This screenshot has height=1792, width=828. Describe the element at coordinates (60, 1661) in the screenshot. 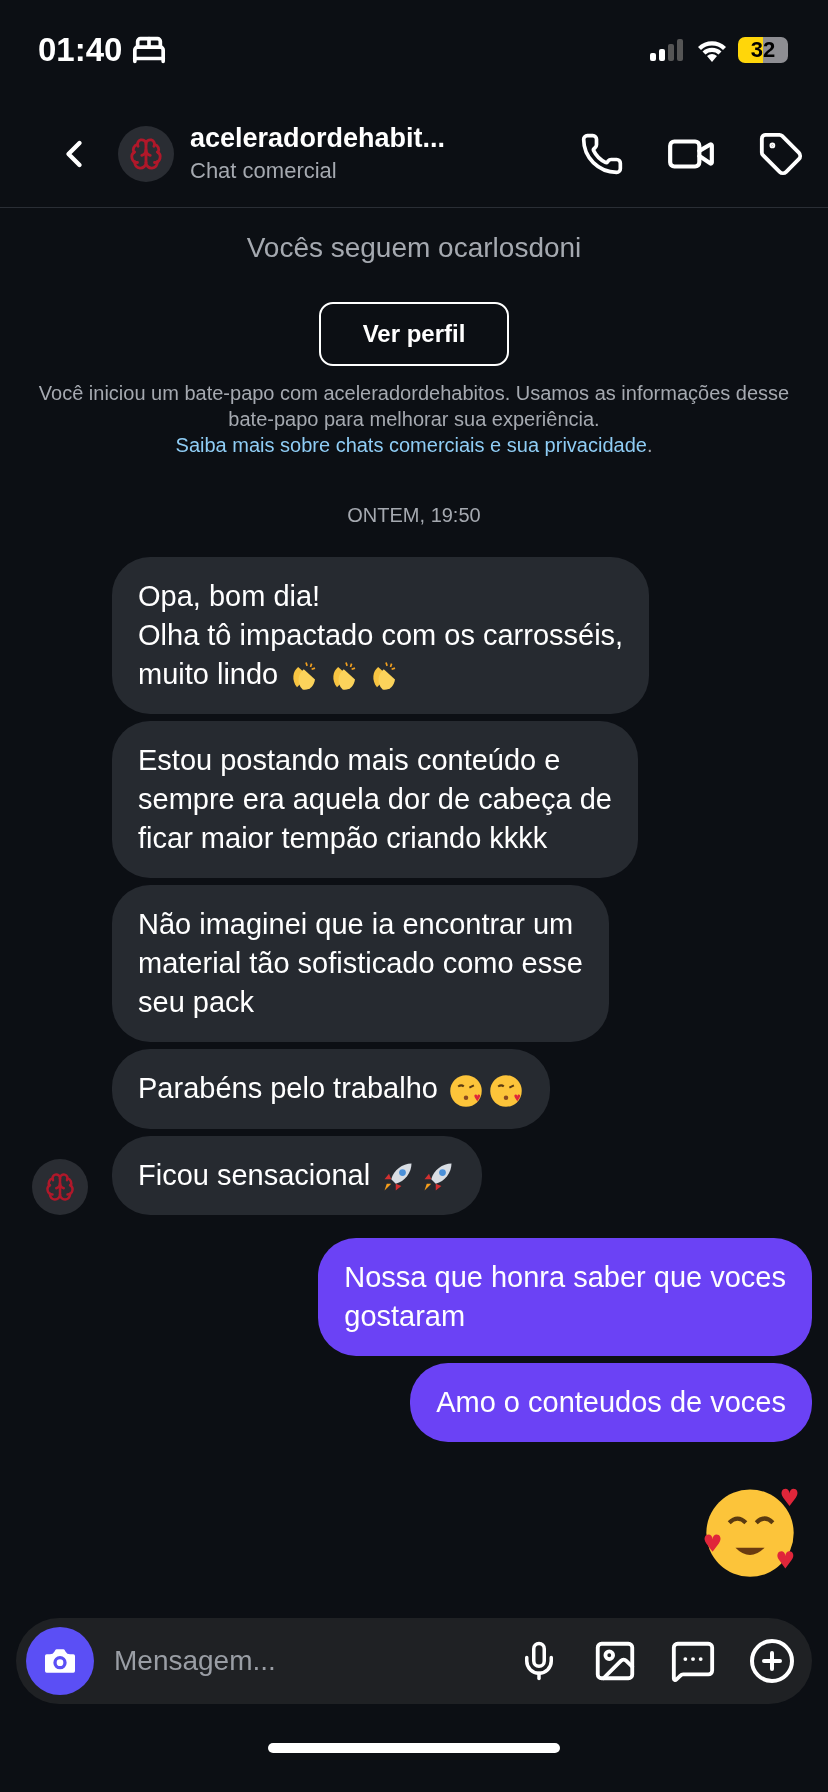

I see `camera-button` at that location.